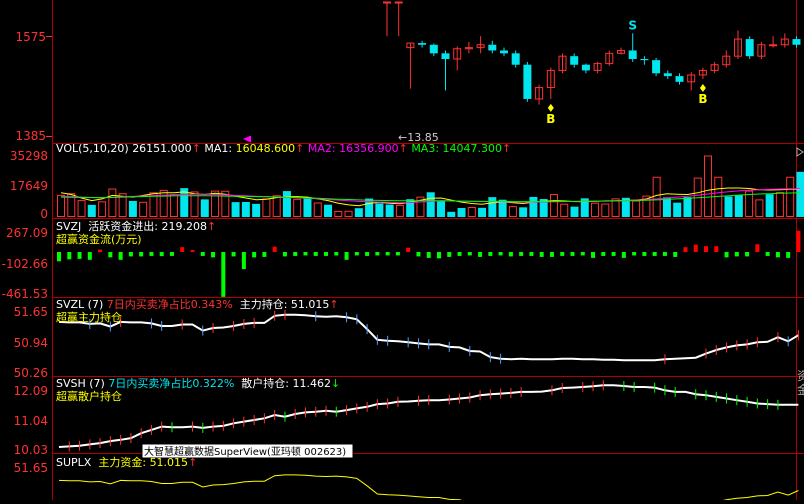  What do you see at coordinates (335, 383) in the screenshot?
I see `svsh-hold-arrow: ↓` at bounding box center [335, 383].